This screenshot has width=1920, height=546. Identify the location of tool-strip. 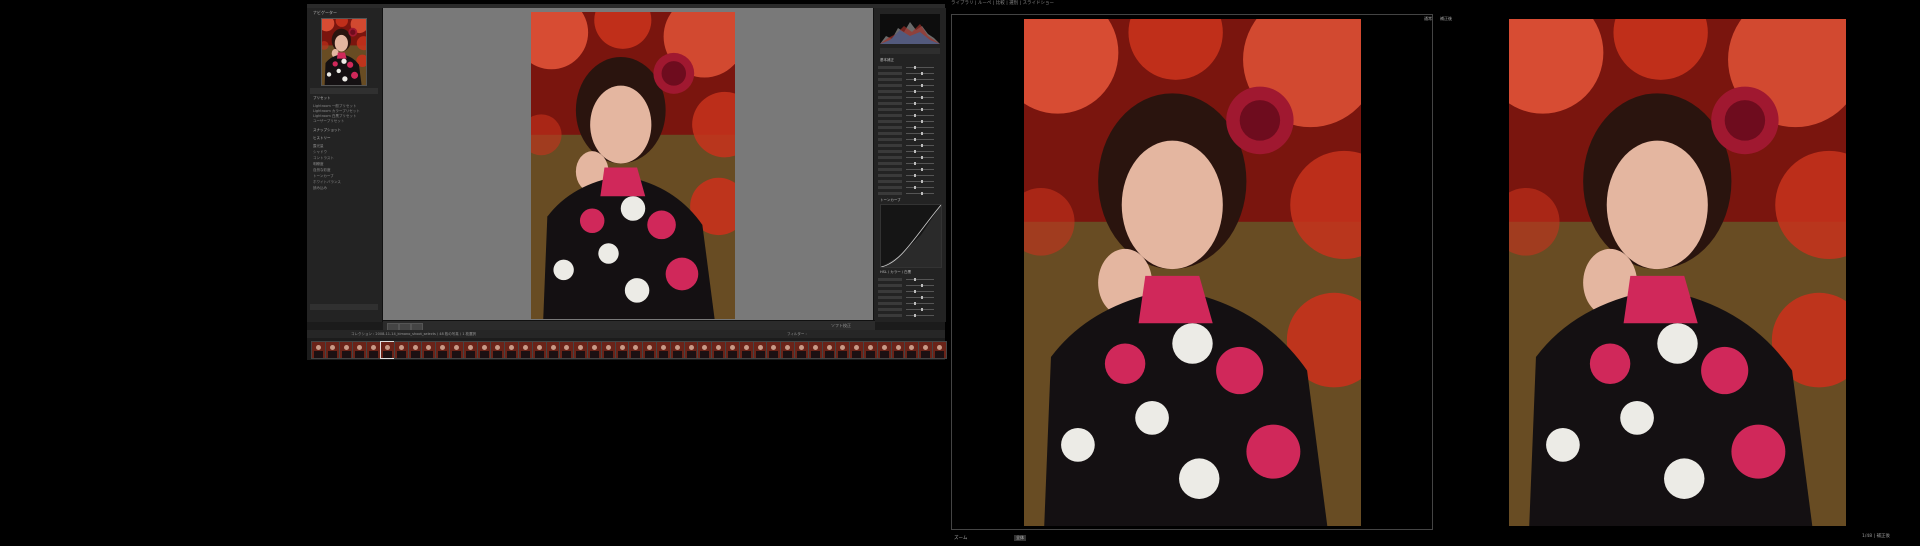
(910, 51).